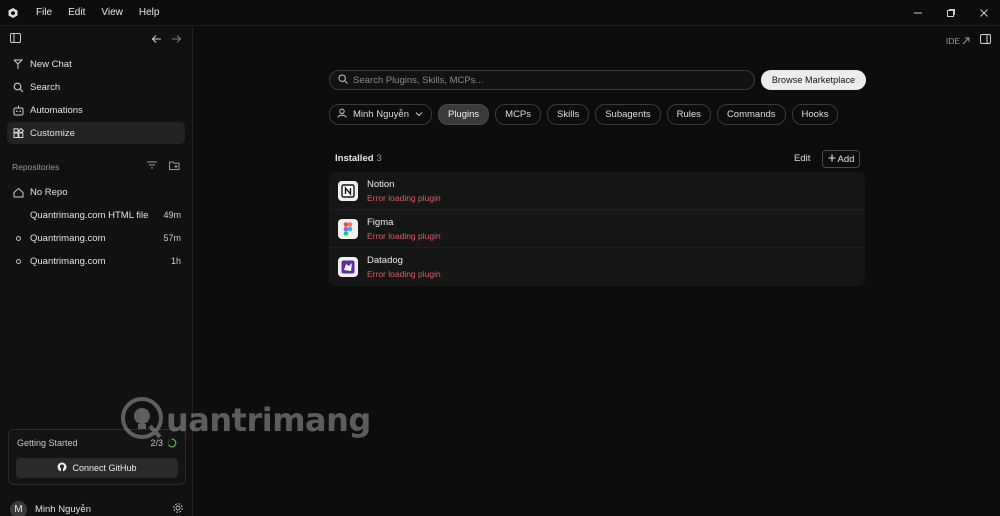 This screenshot has width=1000, height=516. I want to click on repo-time: 1h, so click(175, 261).